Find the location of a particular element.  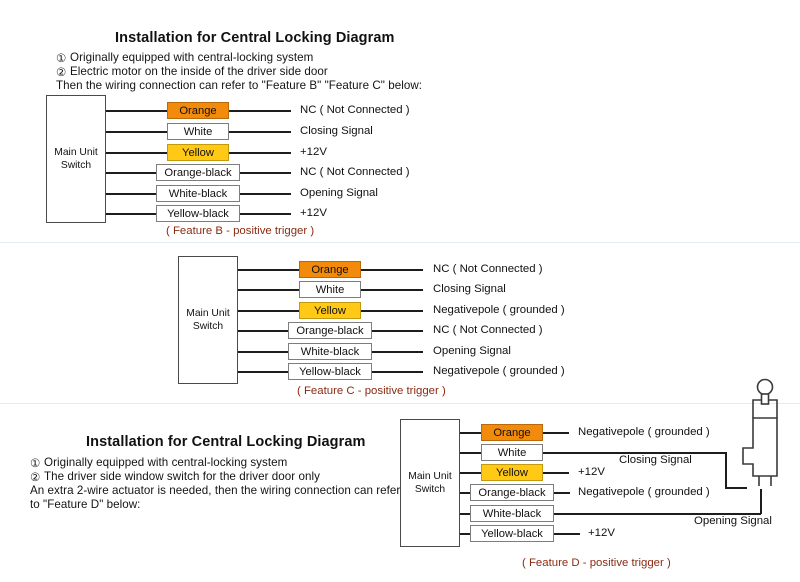

section-bottom-title: Installation for Central Locking Diagram is located at coordinates (226, 442).